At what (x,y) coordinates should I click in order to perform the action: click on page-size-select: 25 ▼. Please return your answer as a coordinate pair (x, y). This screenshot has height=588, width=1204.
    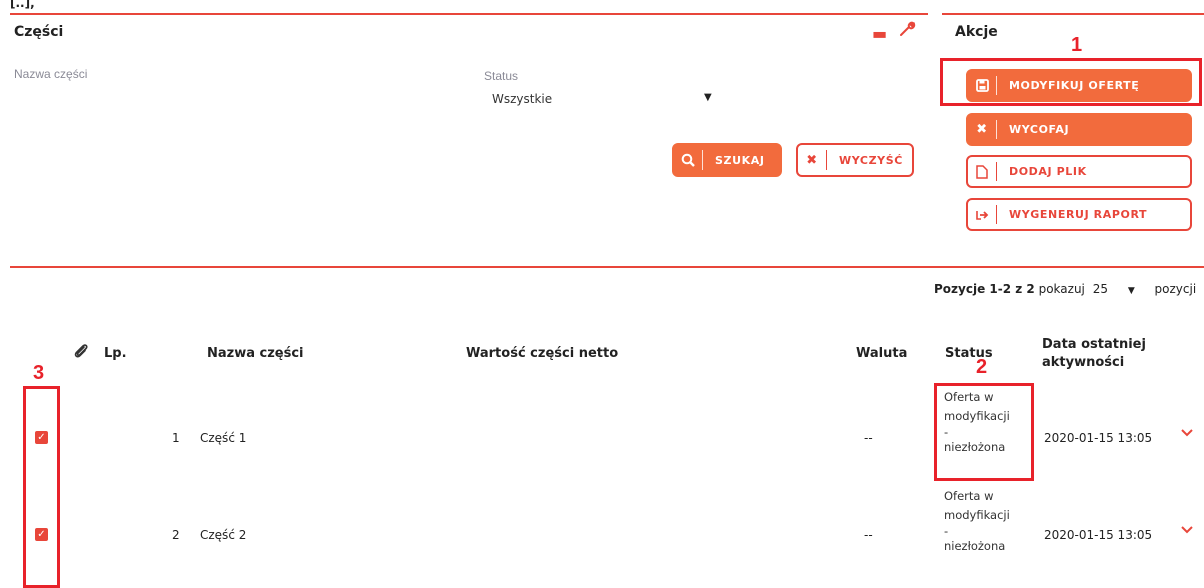
    Looking at the image, I should click on (1122, 289).